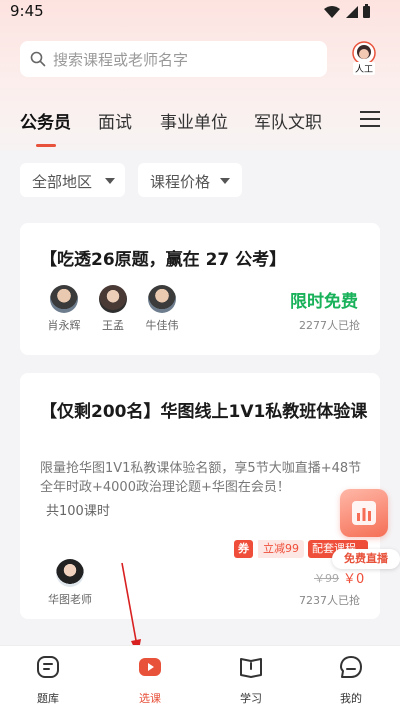  What do you see at coordinates (38, 59) in the screenshot?
I see `search-icon` at bounding box center [38, 59].